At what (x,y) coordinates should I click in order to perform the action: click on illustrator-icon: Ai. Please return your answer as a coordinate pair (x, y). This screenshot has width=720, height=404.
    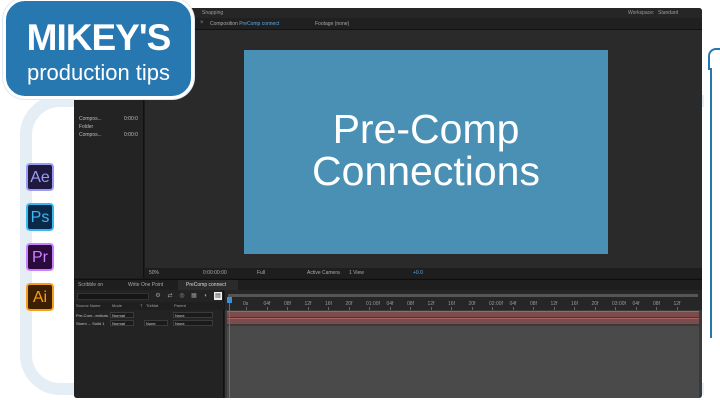
    Looking at the image, I should click on (40, 297).